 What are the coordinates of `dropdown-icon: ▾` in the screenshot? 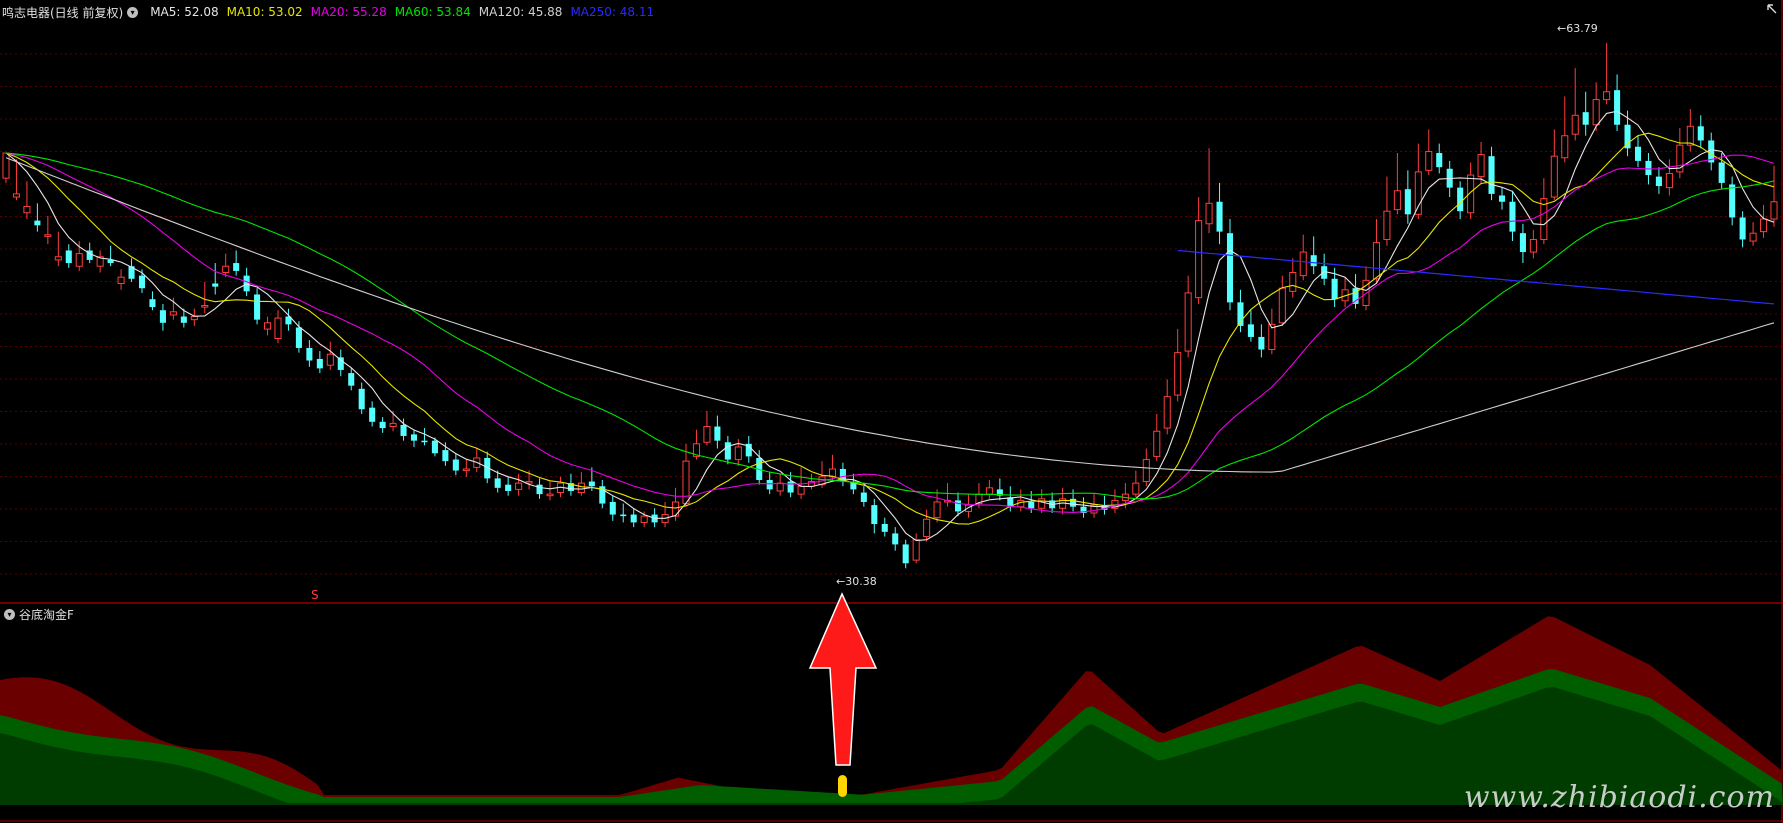 It's located at (133, 12).